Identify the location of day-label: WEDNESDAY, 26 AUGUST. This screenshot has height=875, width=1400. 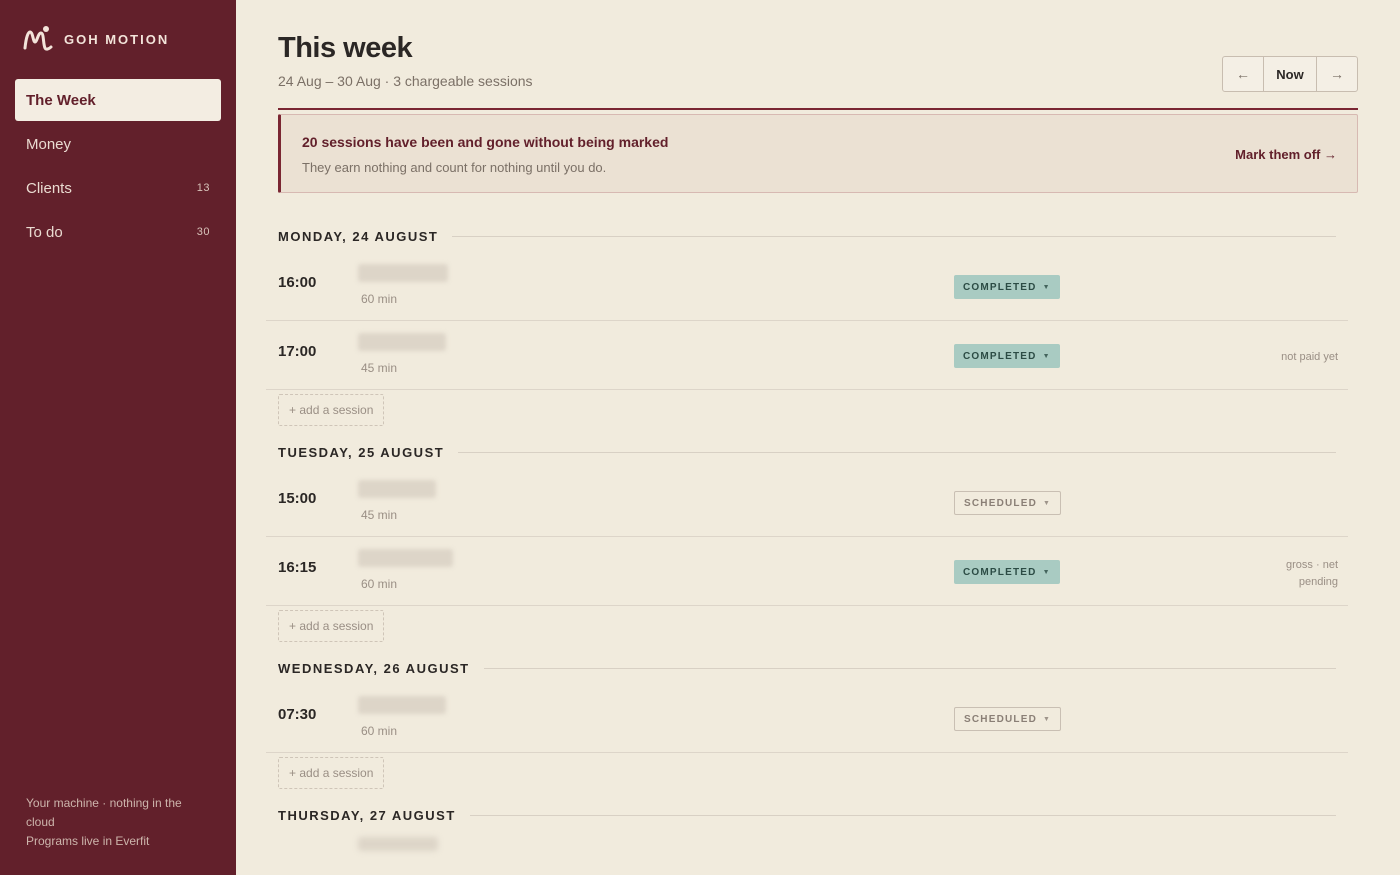
(374, 668).